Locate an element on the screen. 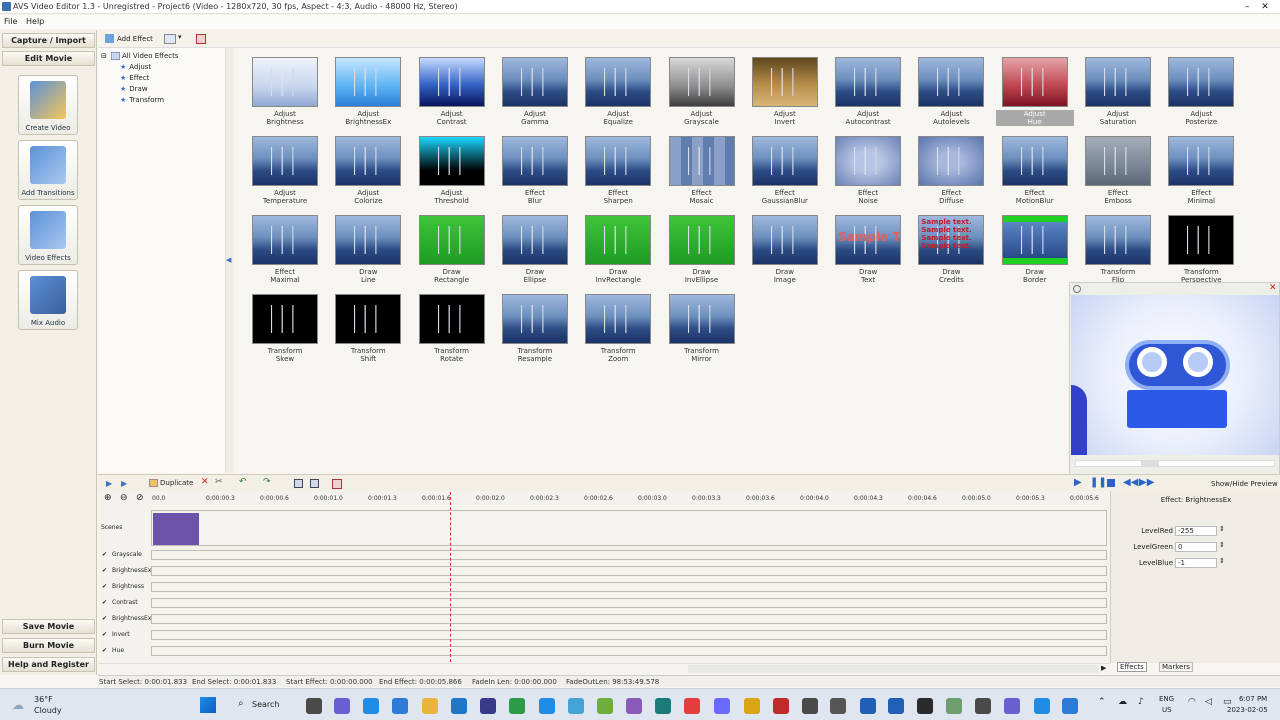  clock-time: 6:07 PM is located at coordinates (1253, 699).